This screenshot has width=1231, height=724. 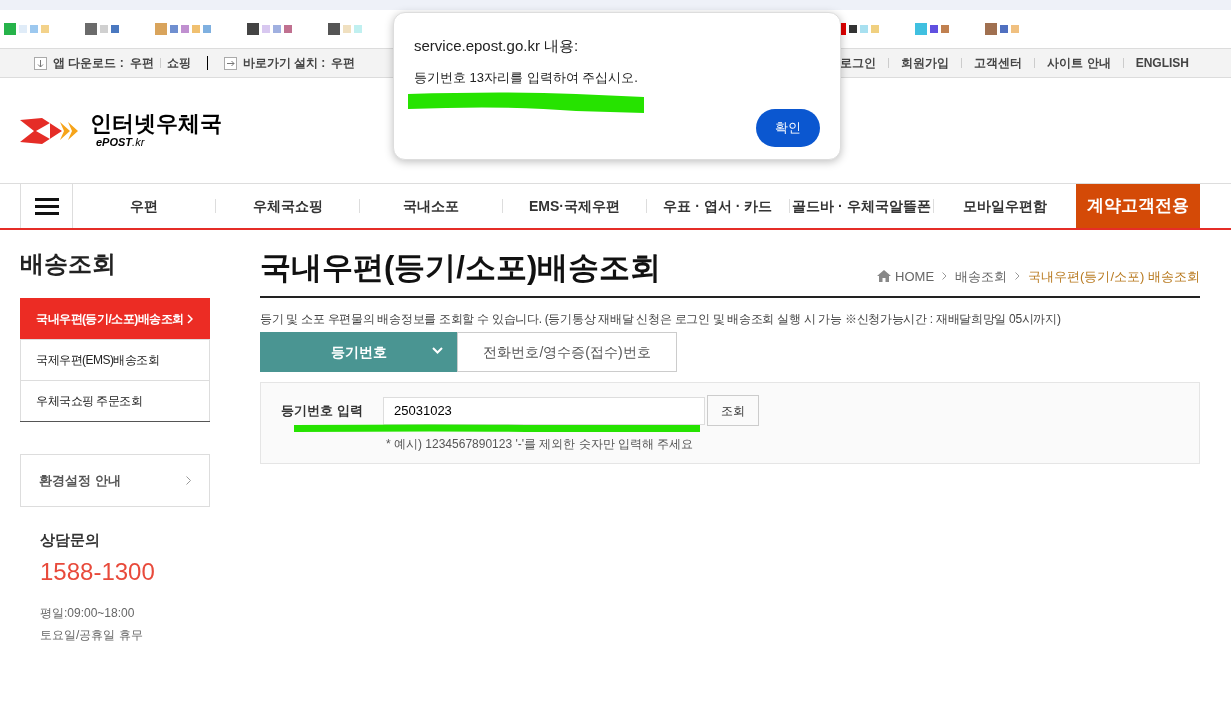 What do you see at coordinates (925, 63) in the screenshot?
I see `user-link: 회원가입` at bounding box center [925, 63].